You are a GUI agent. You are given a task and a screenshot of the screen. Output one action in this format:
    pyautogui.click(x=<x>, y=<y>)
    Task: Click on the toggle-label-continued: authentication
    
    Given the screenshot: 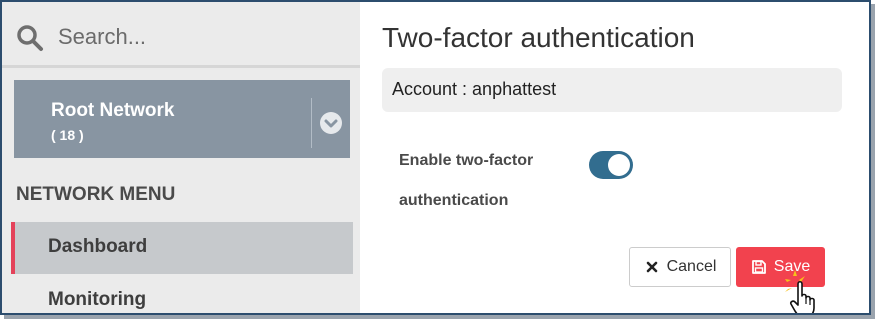 What is the action you would take?
    pyautogui.click(x=454, y=200)
    